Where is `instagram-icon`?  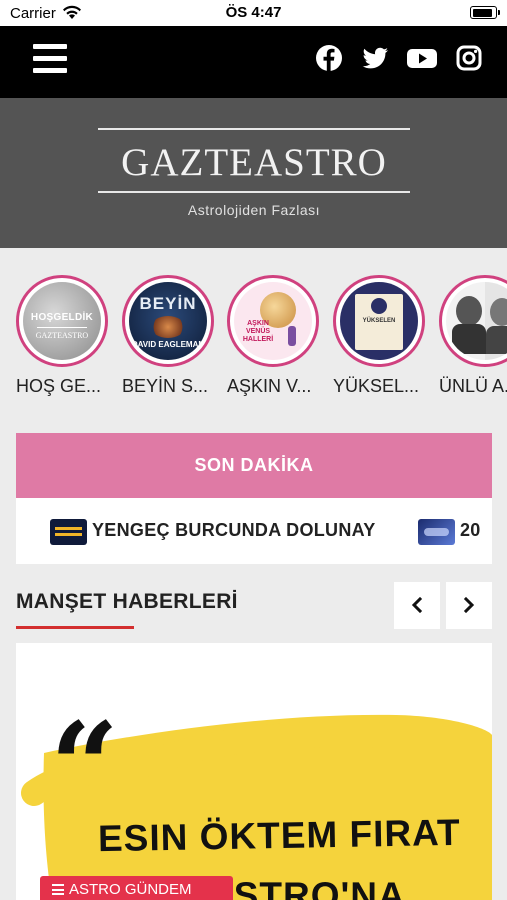
instagram-icon is located at coordinates (469, 58).